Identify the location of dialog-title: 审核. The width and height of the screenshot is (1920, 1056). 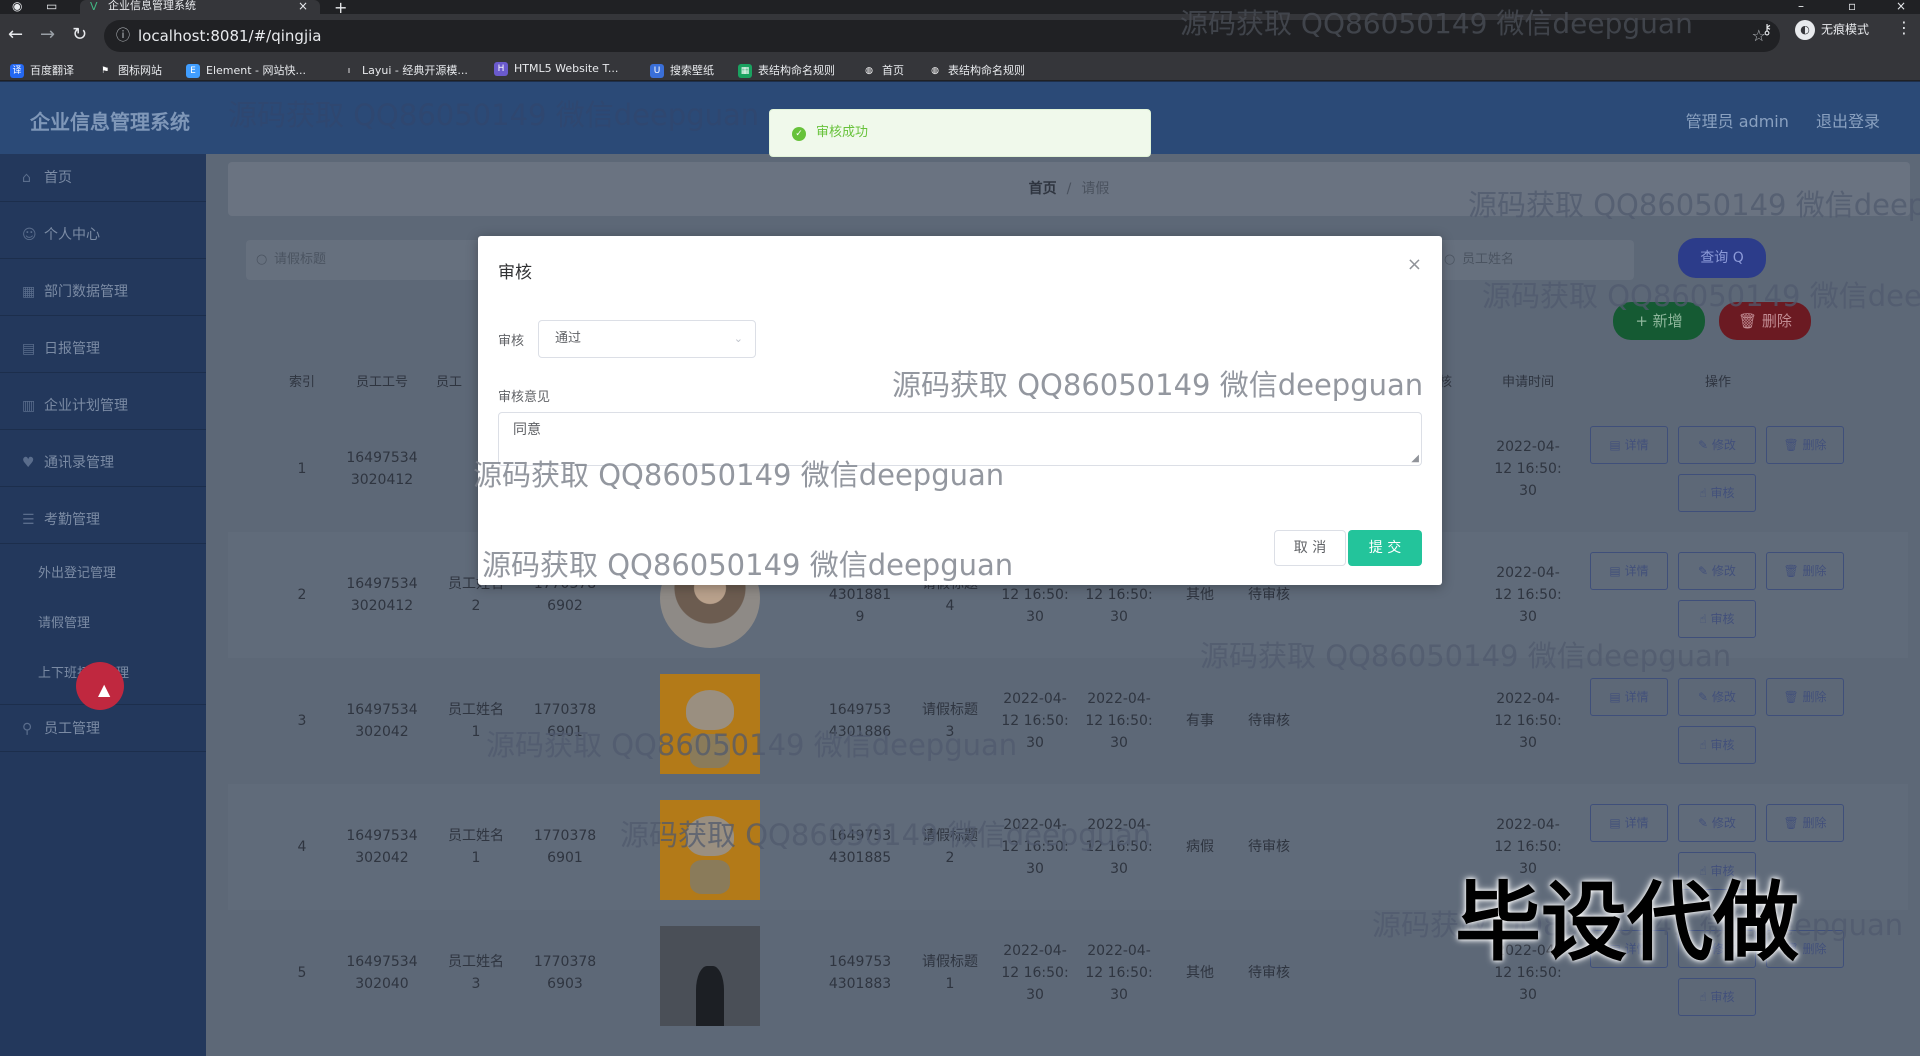
(515, 273).